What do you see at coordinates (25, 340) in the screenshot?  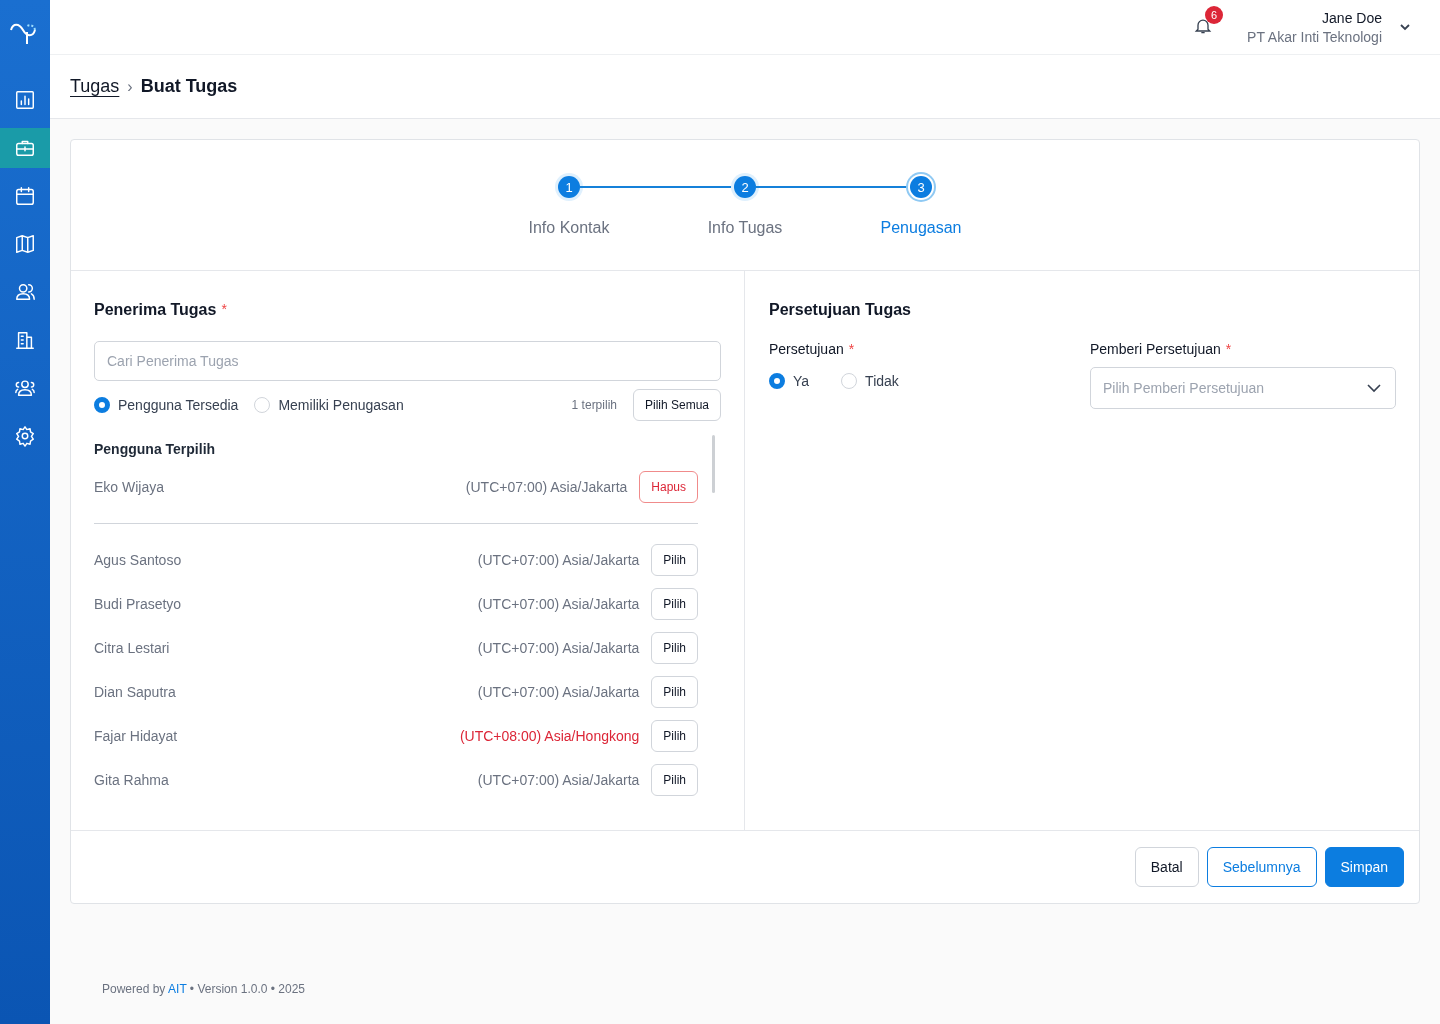 I see `building-icon` at bounding box center [25, 340].